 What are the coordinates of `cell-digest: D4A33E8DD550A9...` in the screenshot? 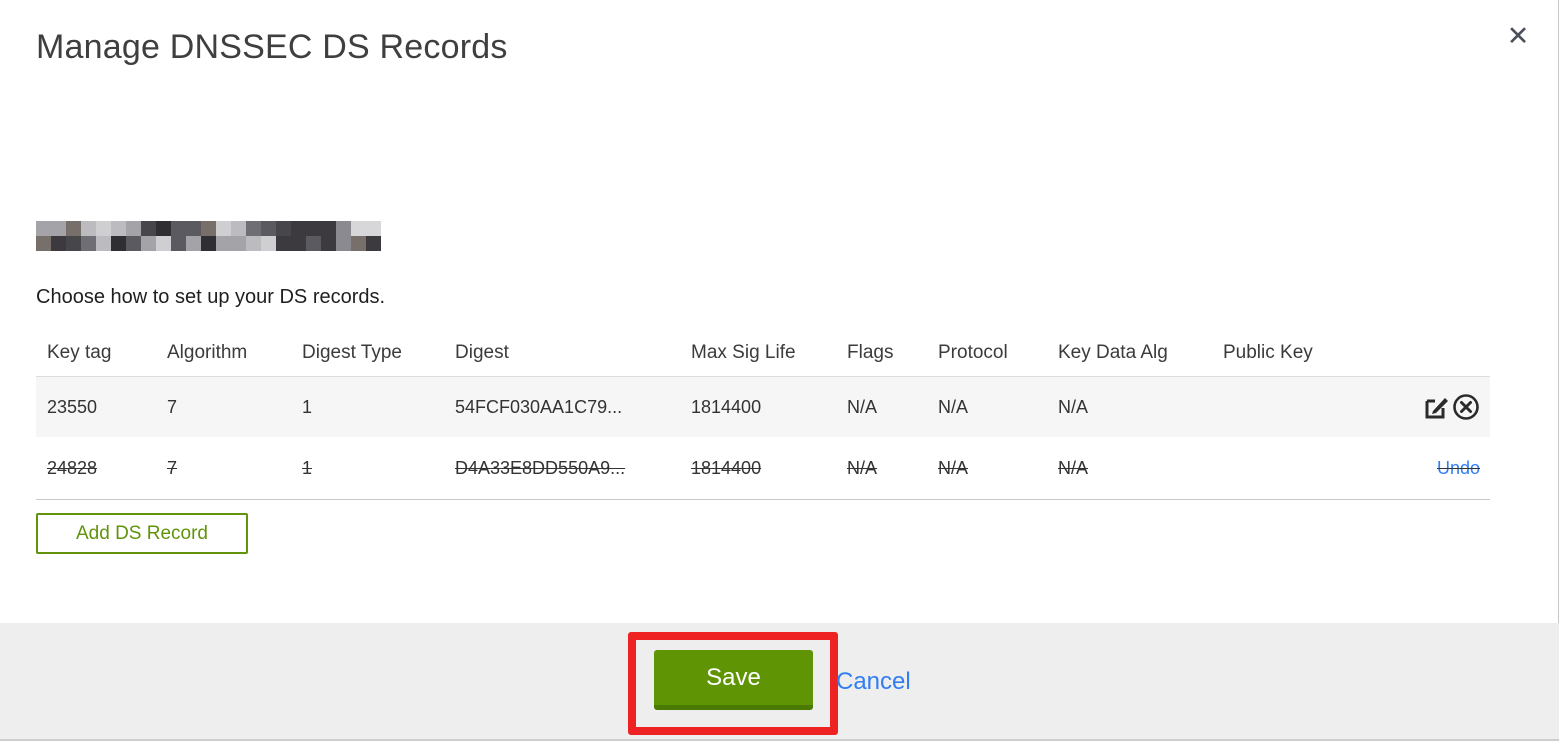 It's located at (540, 467).